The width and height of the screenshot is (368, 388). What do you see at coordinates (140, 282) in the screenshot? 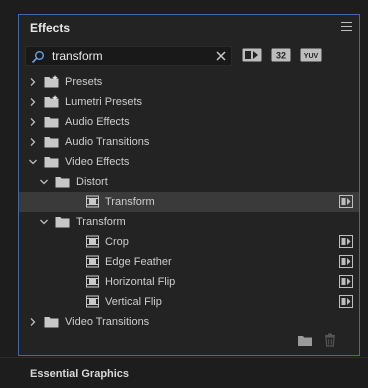
I see `effect-item-label: Horizontal Flip` at bounding box center [140, 282].